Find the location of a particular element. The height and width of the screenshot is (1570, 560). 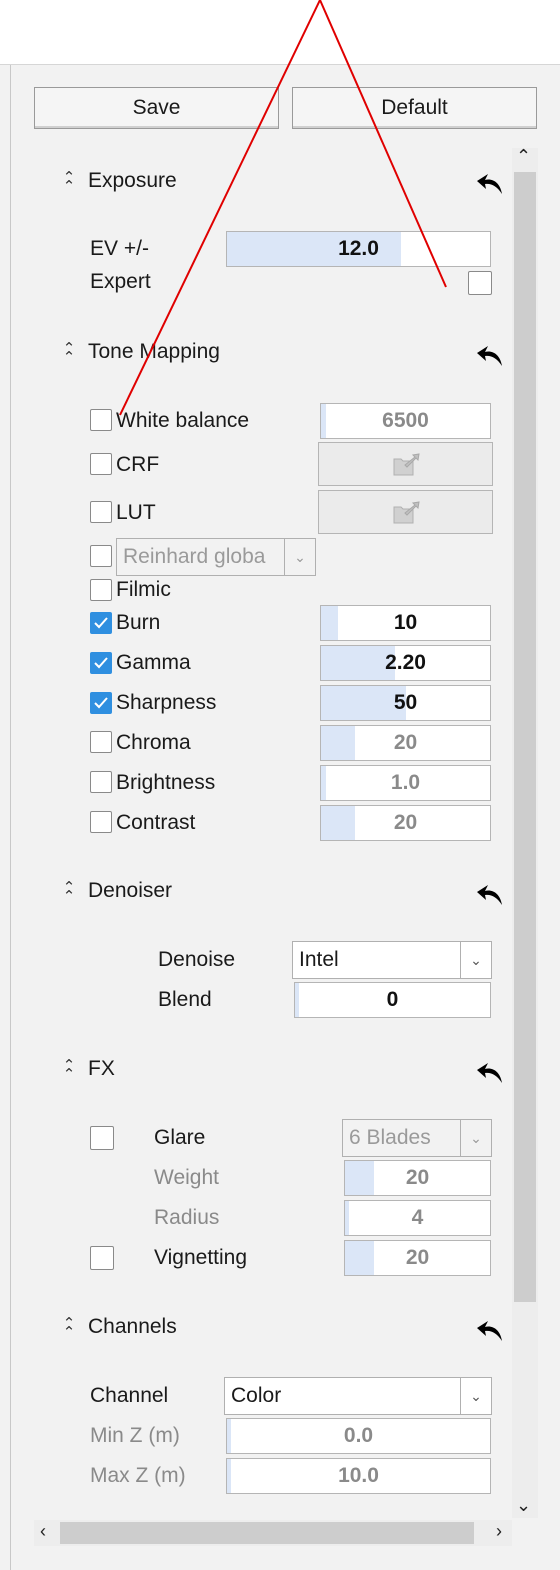

tone-operator-value: Reinhard globa is located at coordinates (194, 556).